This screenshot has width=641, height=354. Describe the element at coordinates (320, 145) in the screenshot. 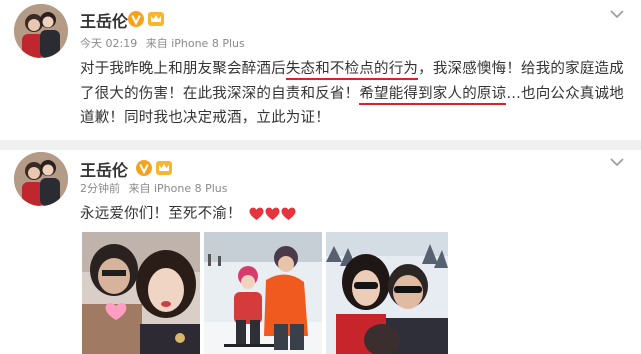

I see `post-separator` at that location.